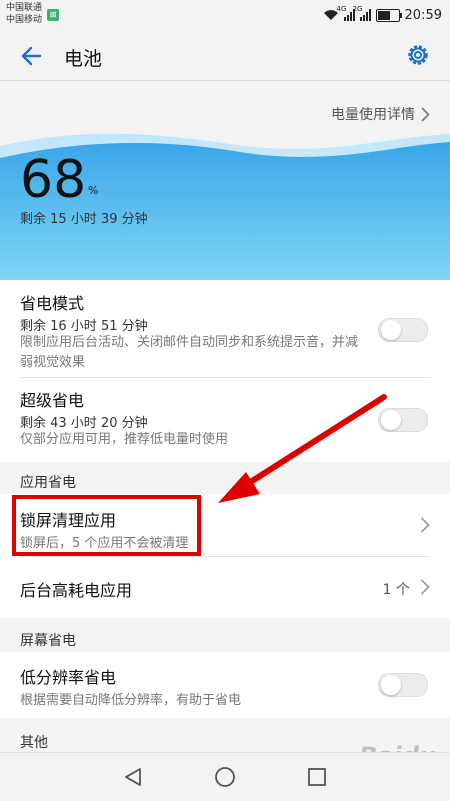 Image resolution: width=450 pixels, height=801 pixels. Describe the element at coordinates (317, 777) in the screenshot. I see `recents-square-icon` at that location.